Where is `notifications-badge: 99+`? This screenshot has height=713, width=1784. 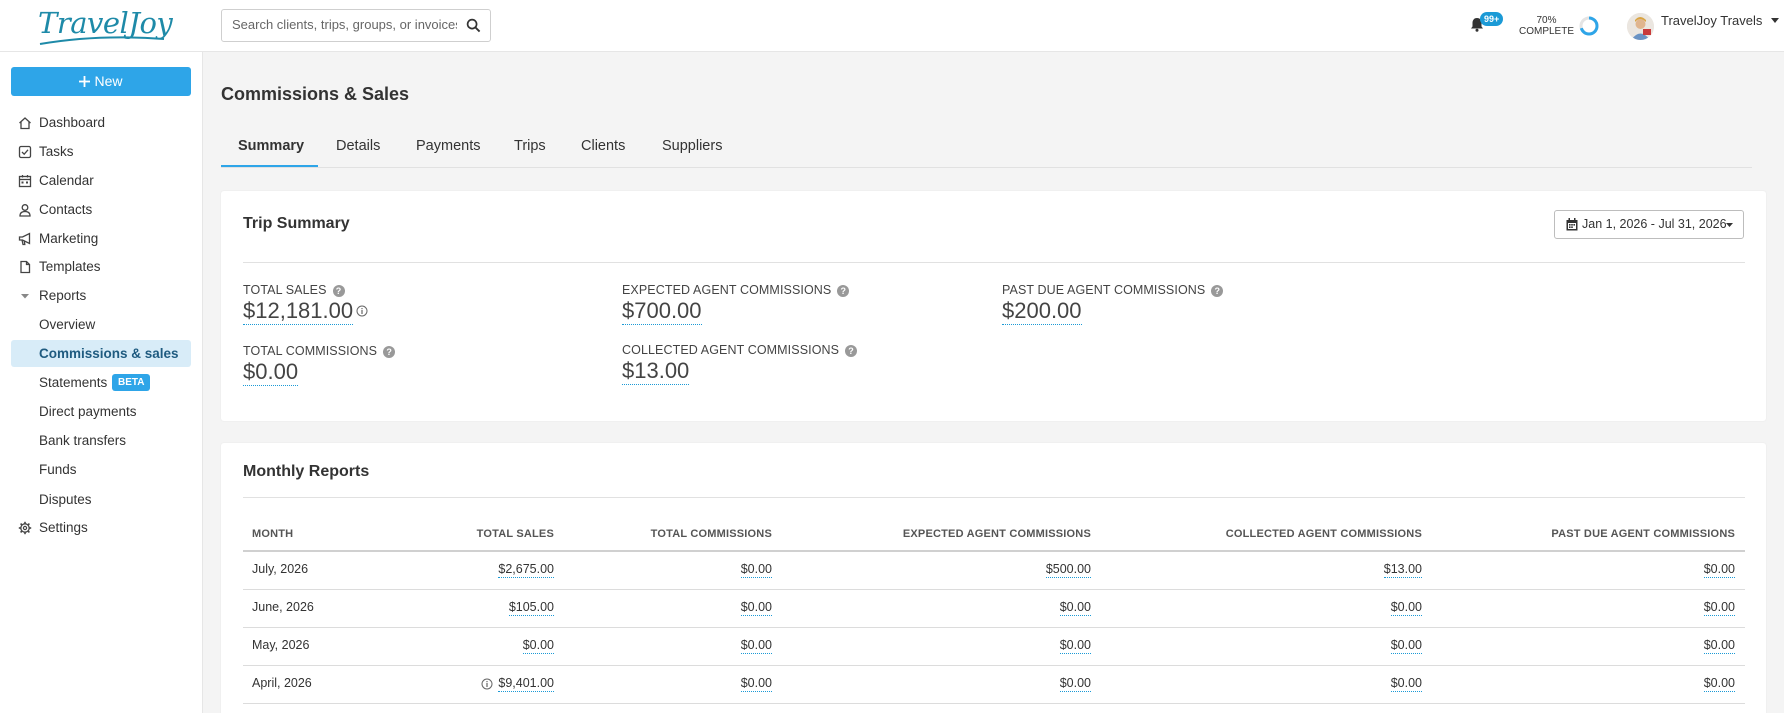
notifications-badge: 99+ is located at coordinates (1492, 19).